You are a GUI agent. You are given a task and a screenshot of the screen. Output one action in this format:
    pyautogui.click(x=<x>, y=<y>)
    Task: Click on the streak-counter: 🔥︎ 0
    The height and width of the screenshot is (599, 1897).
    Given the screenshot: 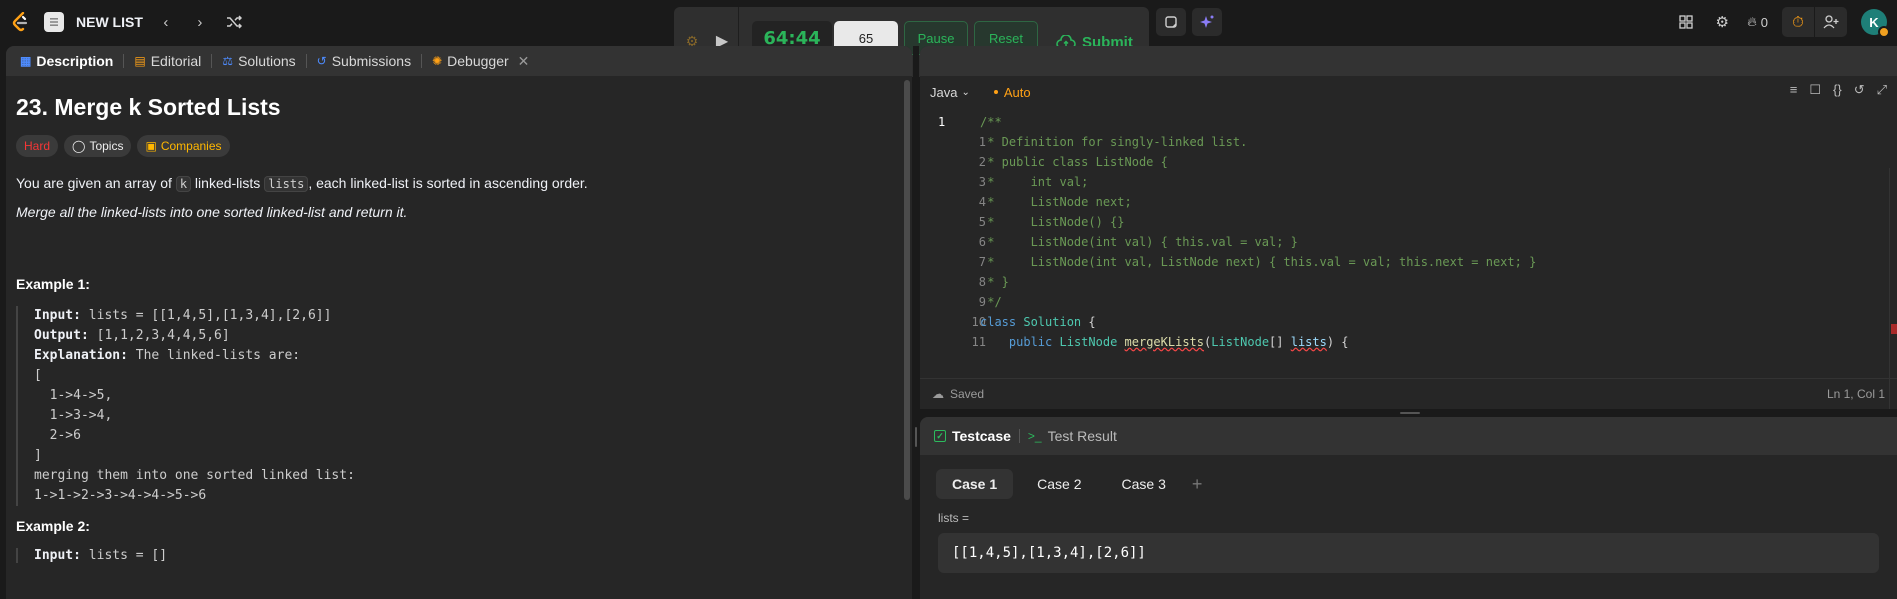 What is the action you would take?
    pyautogui.click(x=1757, y=22)
    